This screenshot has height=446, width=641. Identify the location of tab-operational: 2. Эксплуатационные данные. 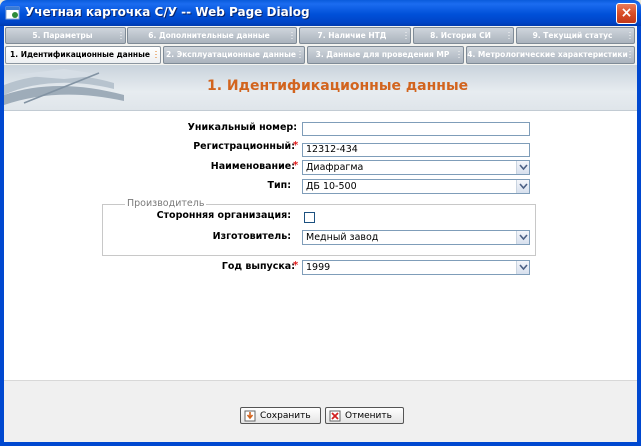
(234, 55).